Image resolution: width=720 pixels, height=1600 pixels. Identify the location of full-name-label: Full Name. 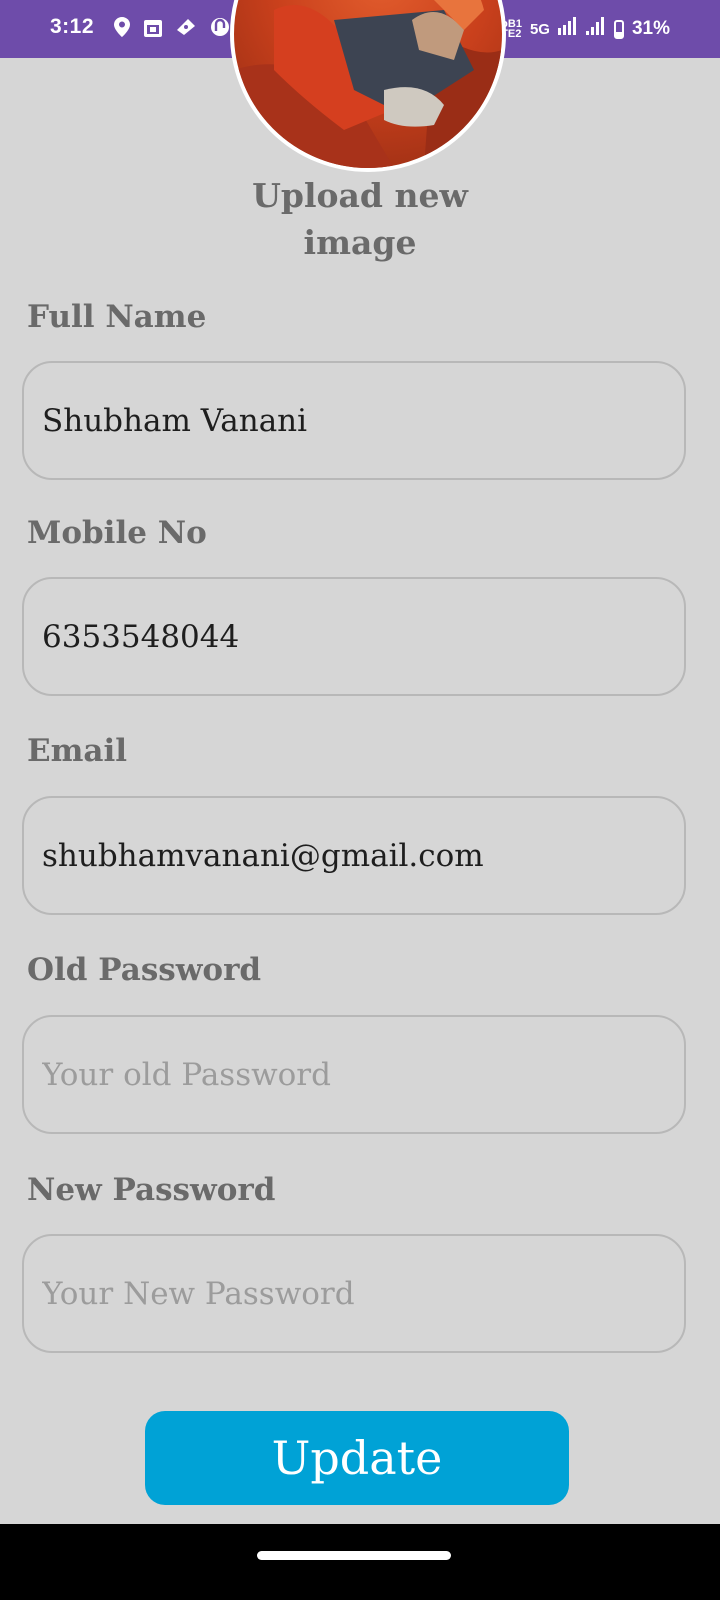
(117, 317).